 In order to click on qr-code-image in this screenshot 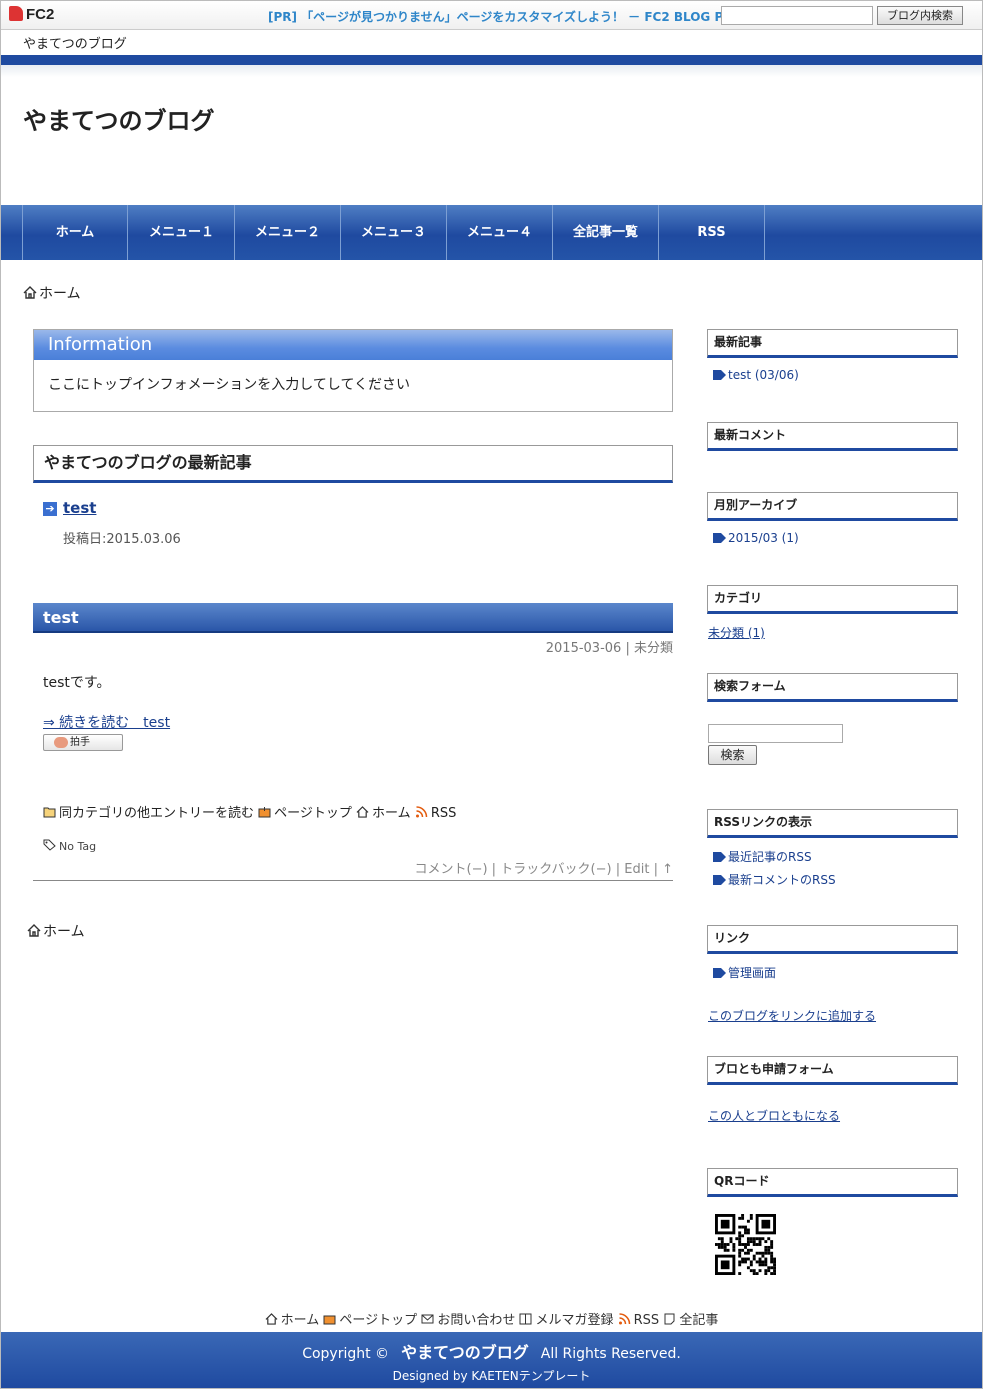, I will do `click(745, 1244)`.